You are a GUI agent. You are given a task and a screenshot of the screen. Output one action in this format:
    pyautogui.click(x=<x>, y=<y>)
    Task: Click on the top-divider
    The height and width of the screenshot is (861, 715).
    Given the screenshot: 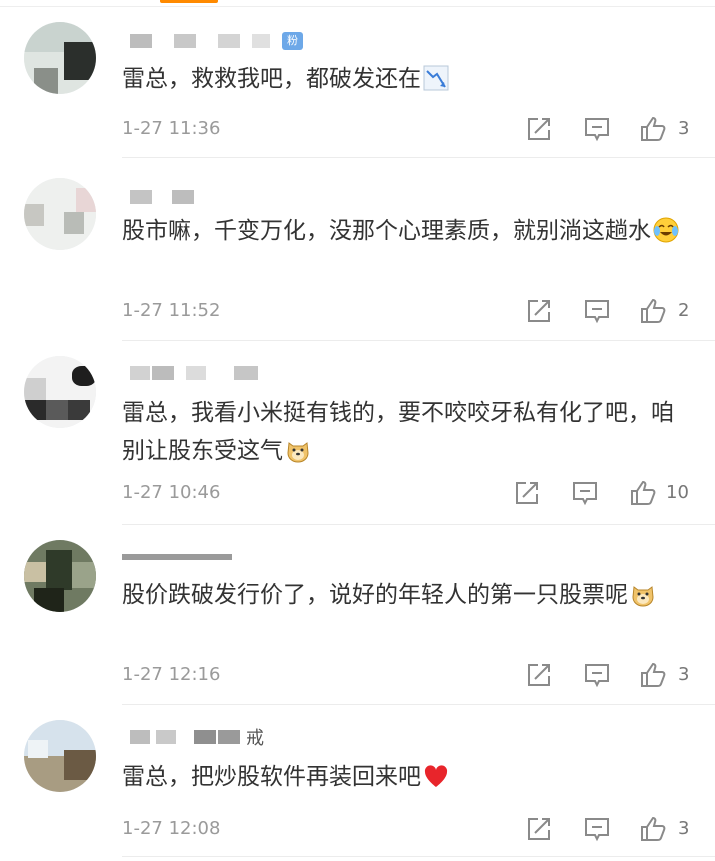 What is the action you would take?
    pyautogui.click(x=357, y=3)
    